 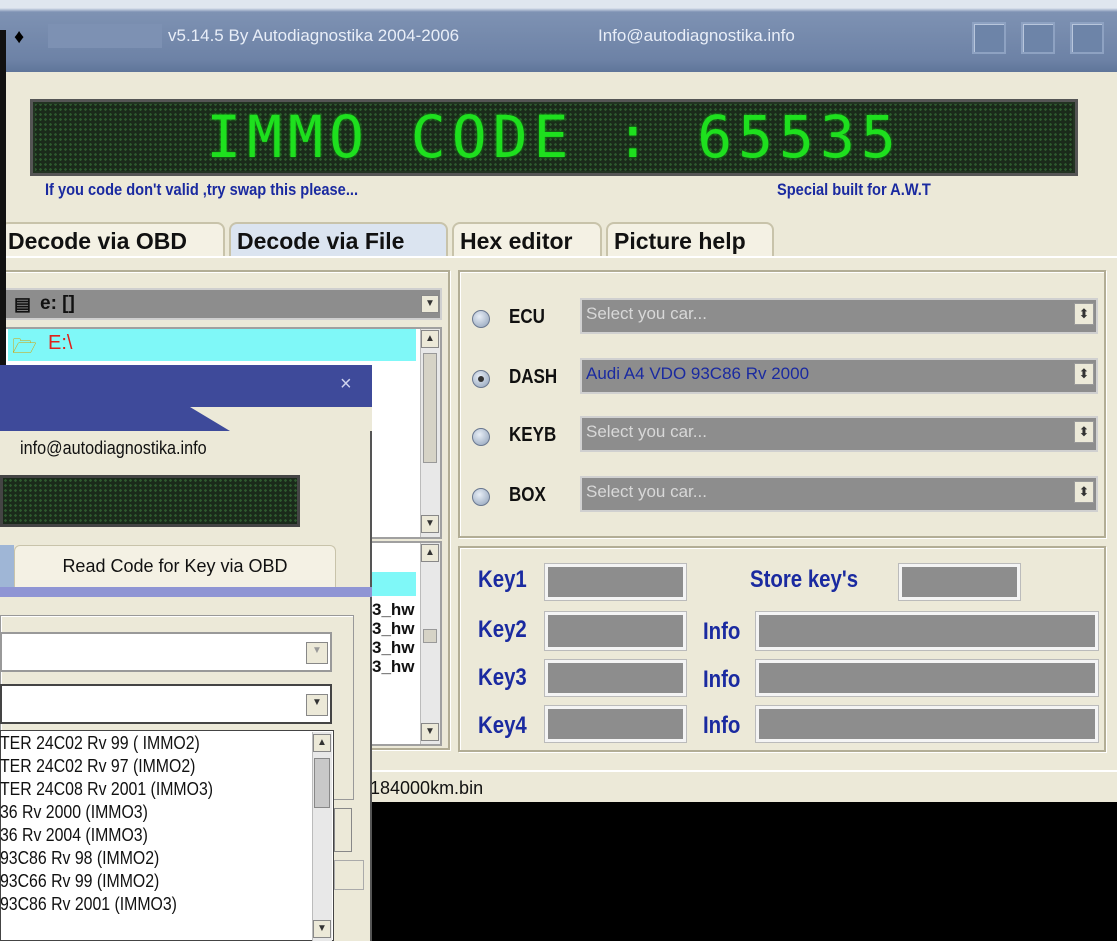 What do you see at coordinates (927, 724) in the screenshot?
I see `info4-field` at bounding box center [927, 724].